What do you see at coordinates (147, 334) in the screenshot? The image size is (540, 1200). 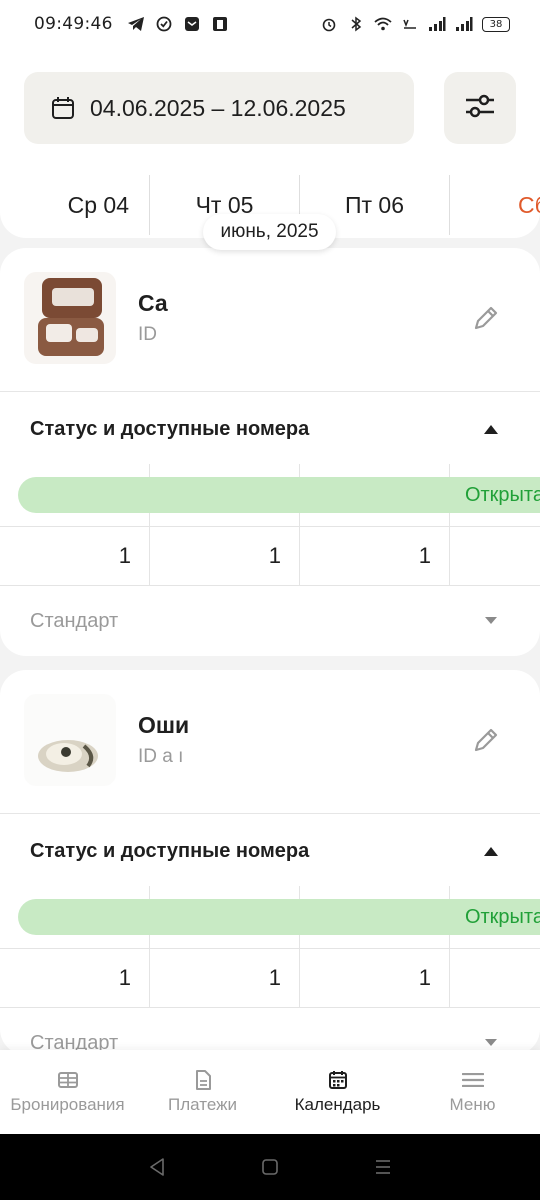 I see `hotel-id: ID` at bounding box center [147, 334].